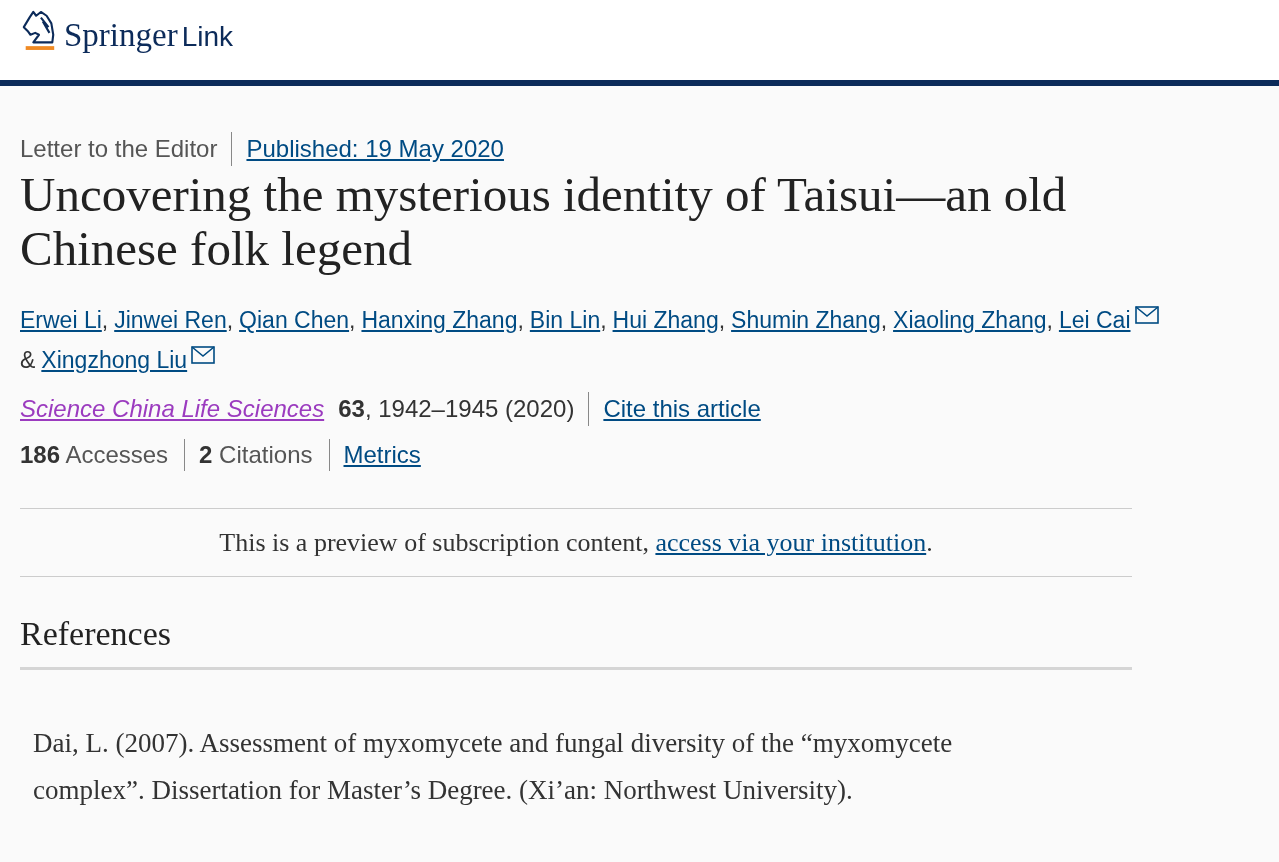  I want to click on author-link: Erwei Li, so click(61, 320).